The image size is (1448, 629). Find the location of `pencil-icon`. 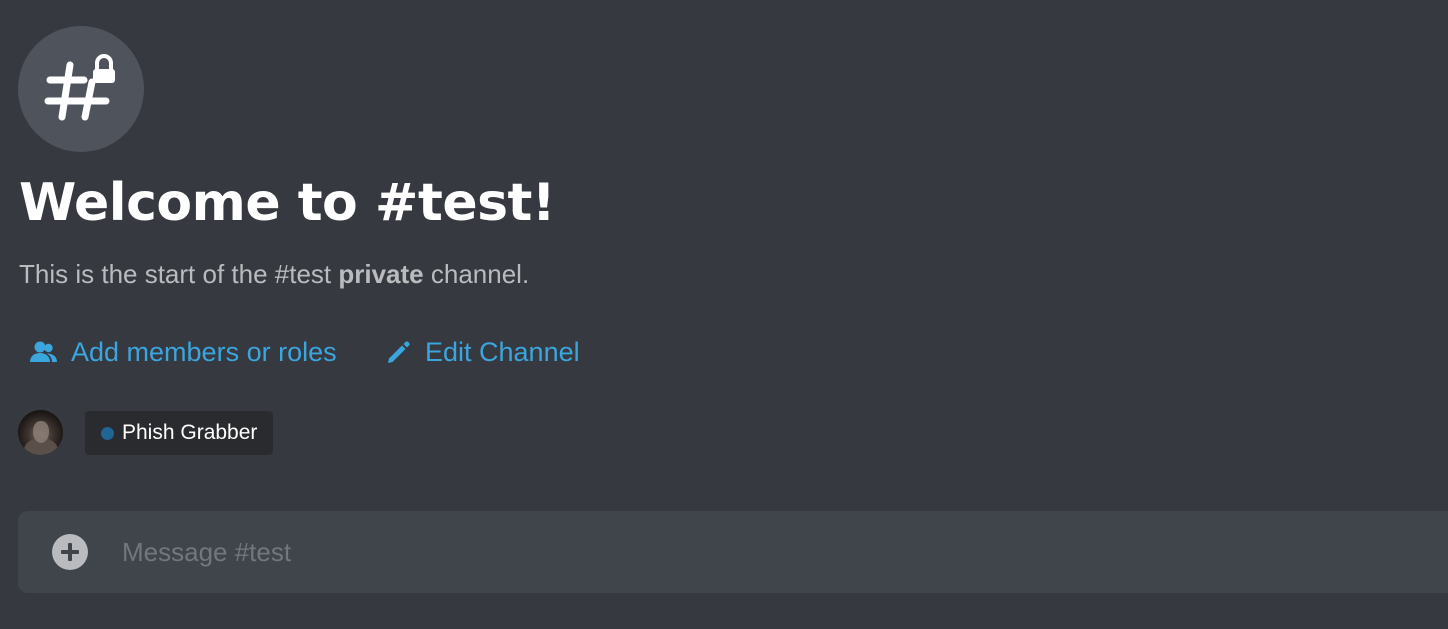

pencil-icon is located at coordinates (398, 352).